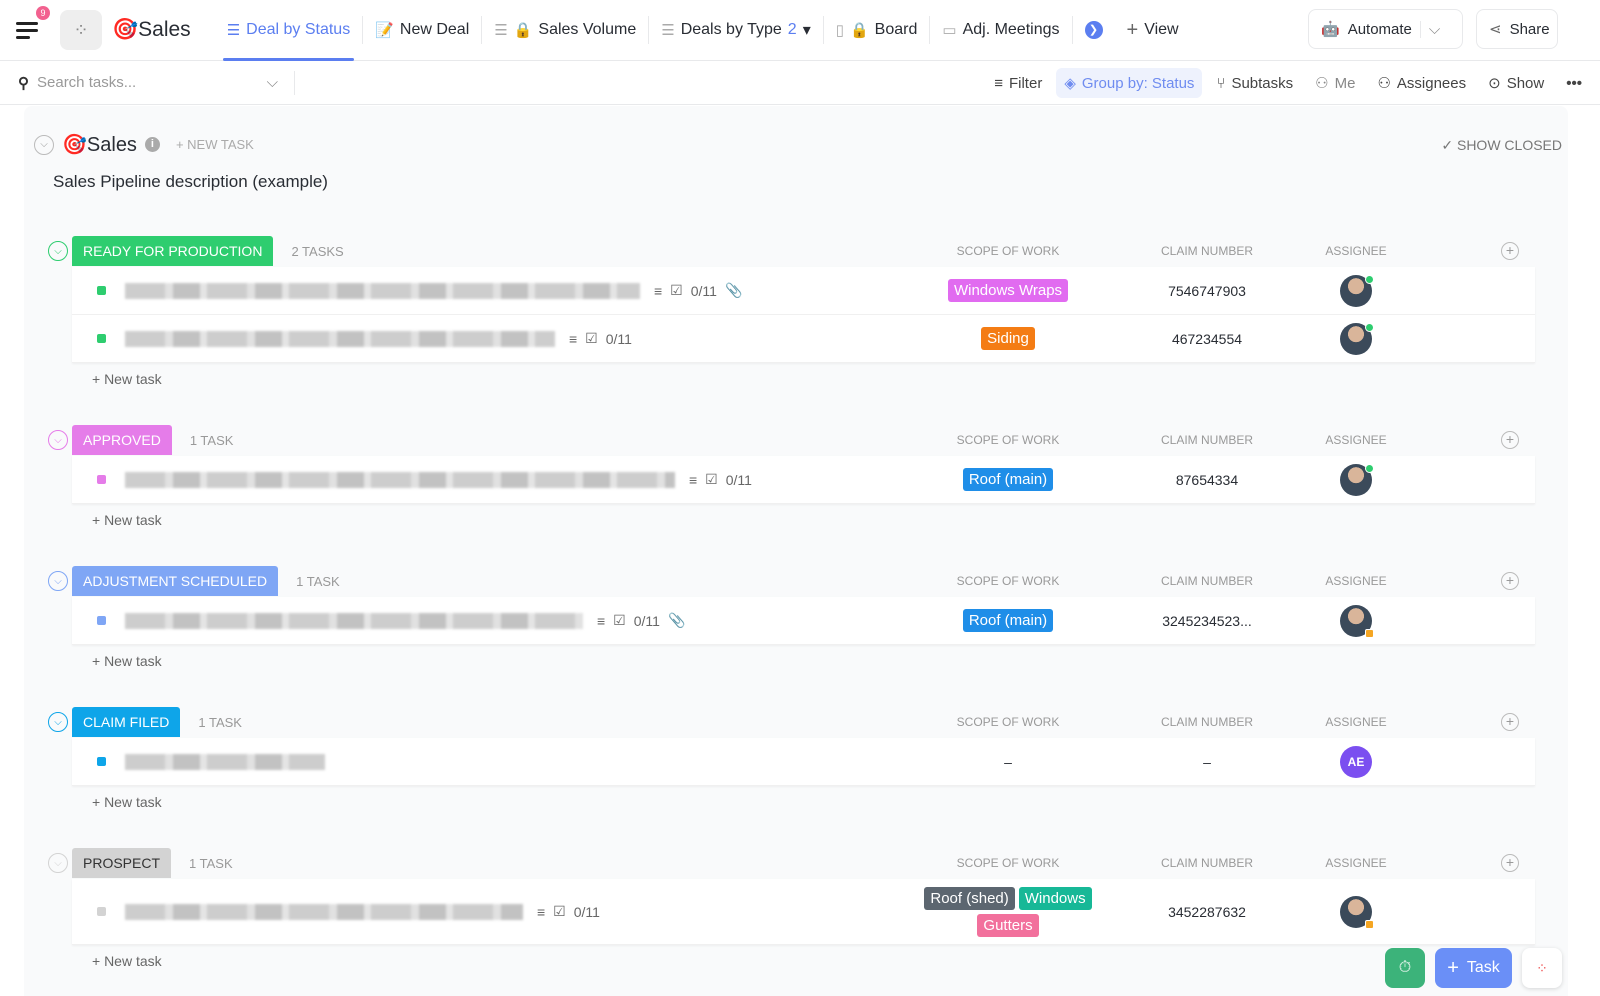 This screenshot has height=996, width=1600. What do you see at coordinates (33, 23) in the screenshot?
I see `menu-icon: 9` at bounding box center [33, 23].